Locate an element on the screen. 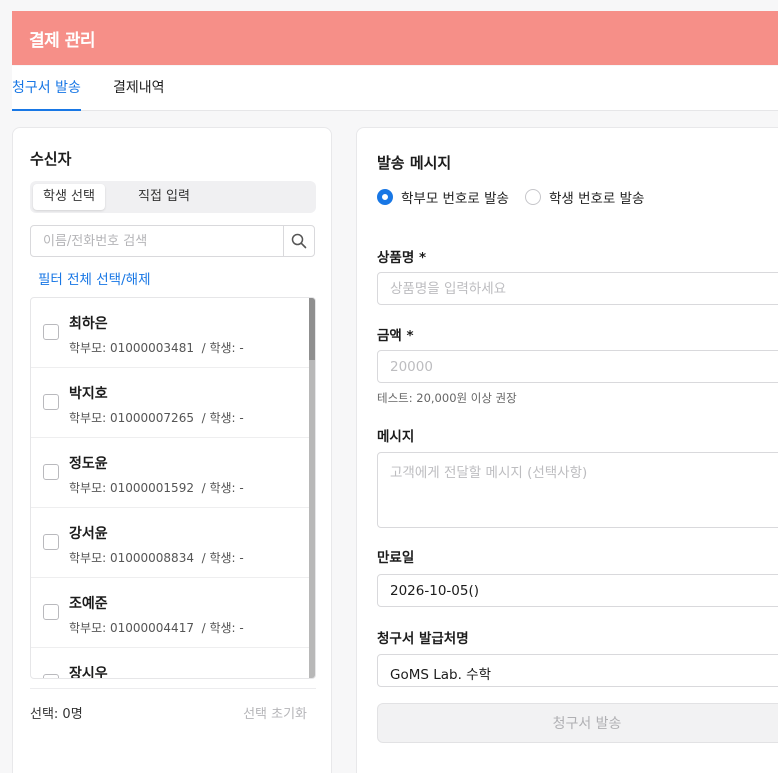  list-item: 최하은 학부모: 01000003481 / 학생: - is located at coordinates (171, 333).